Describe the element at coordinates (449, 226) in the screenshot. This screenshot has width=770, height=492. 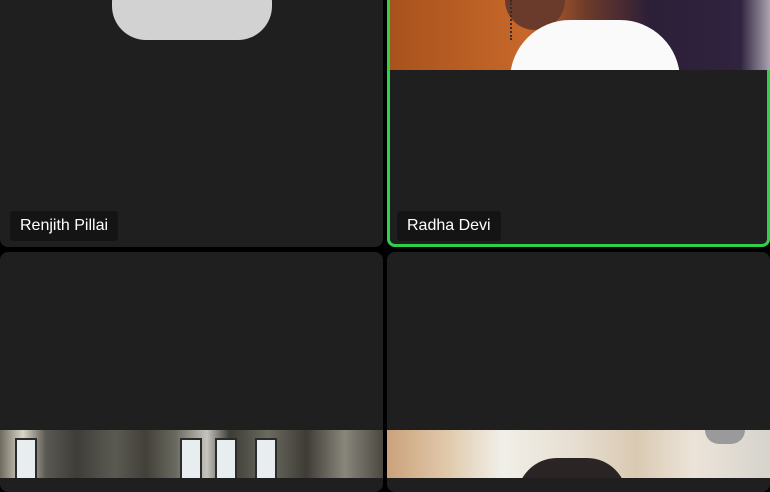
I see `participant-name-label: Radha Devi` at that location.